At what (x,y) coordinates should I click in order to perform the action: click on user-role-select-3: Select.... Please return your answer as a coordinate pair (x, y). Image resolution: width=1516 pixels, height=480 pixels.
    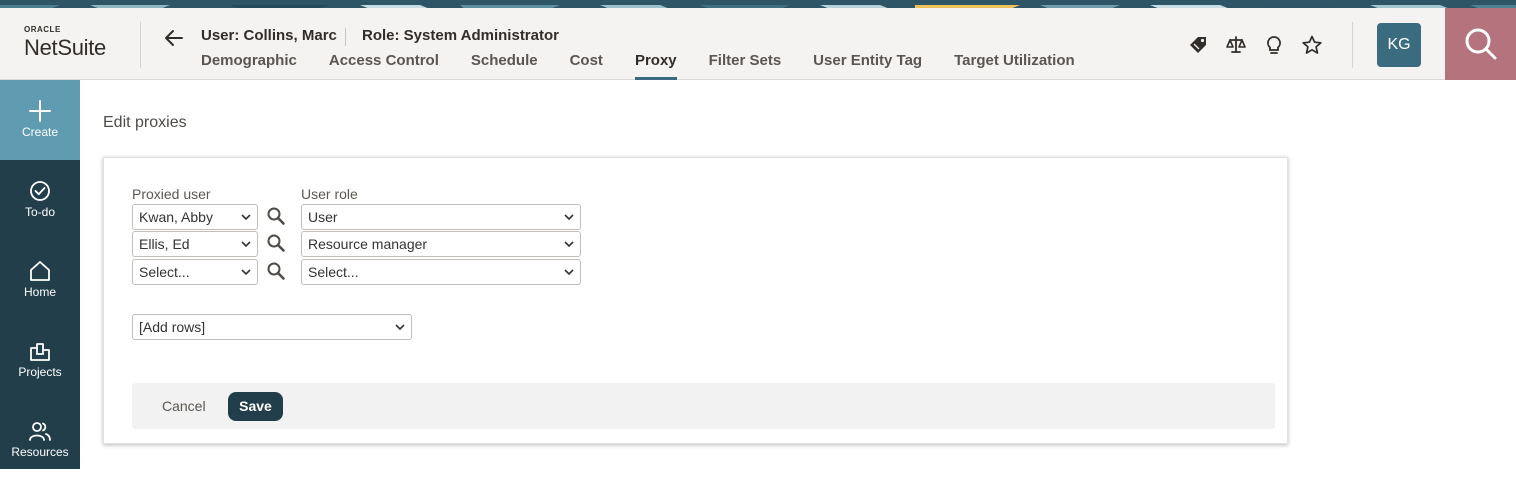
    Looking at the image, I should click on (441, 272).